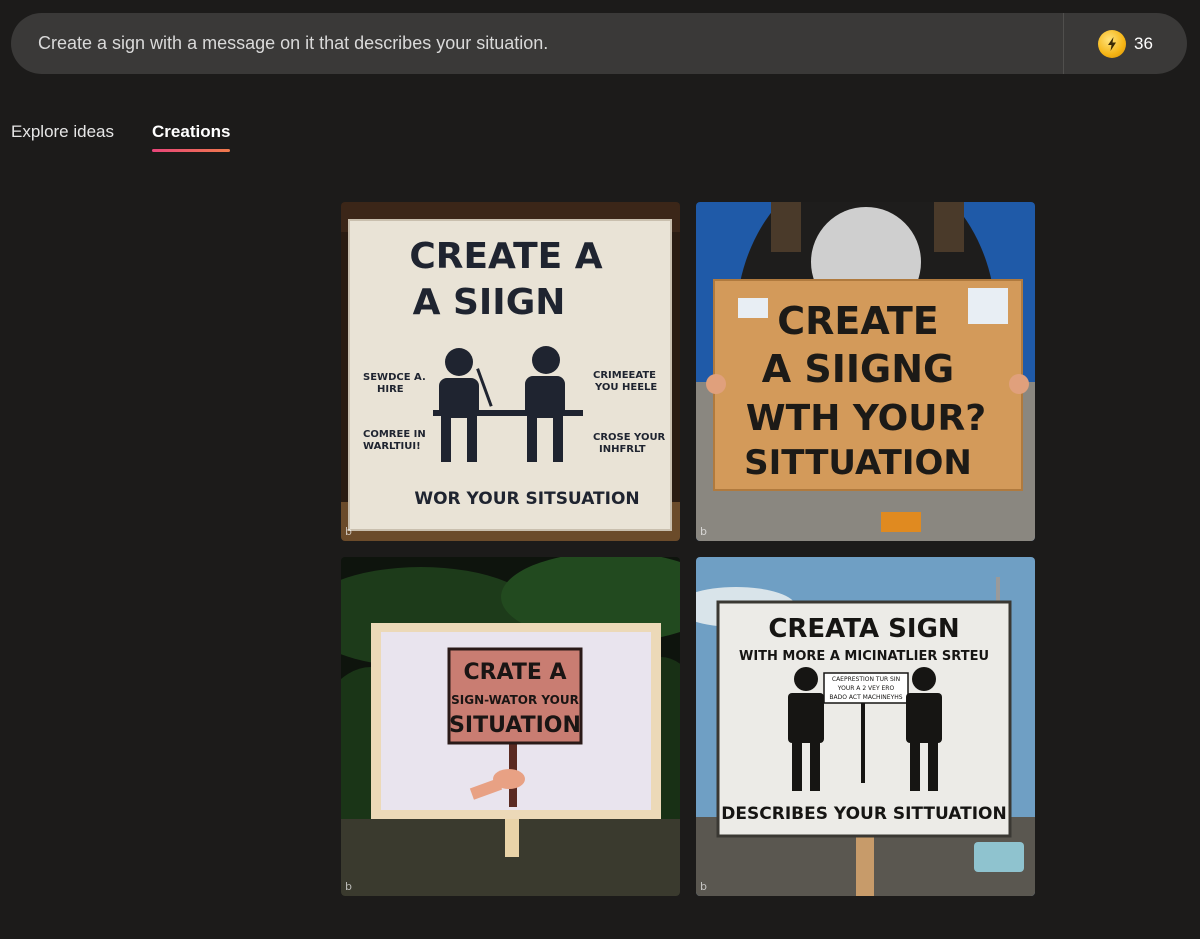  Describe the element at coordinates (191, 137) in the screenshot. I see `tab-creations: Creations` at that location.